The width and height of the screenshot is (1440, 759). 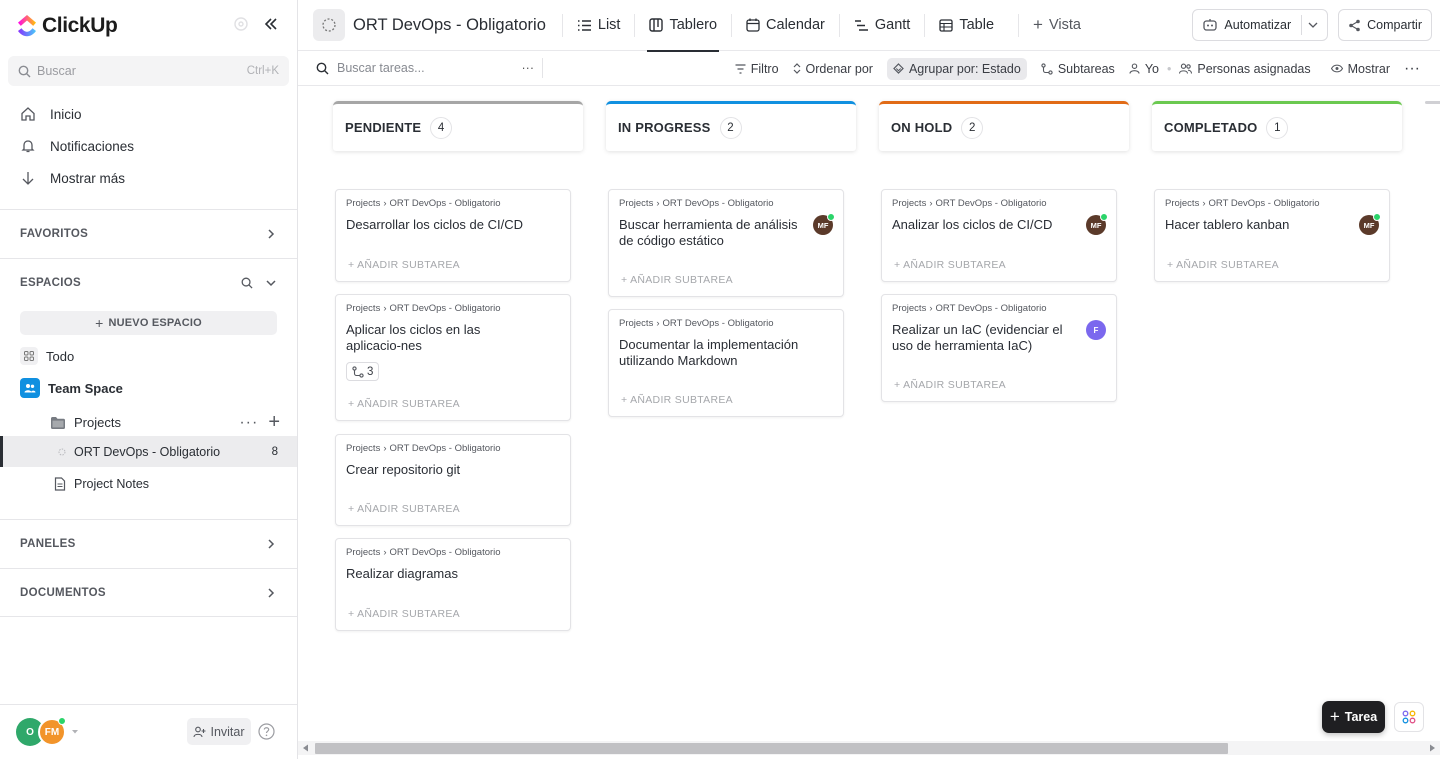 I want to click on help-icon, so click(x=266, y=731).